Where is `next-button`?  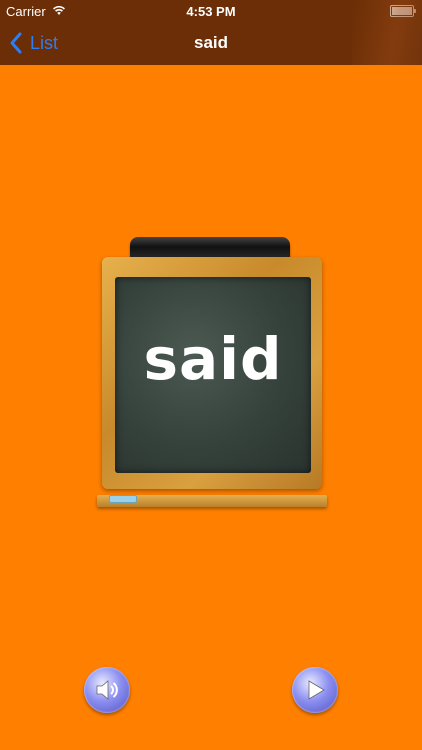 next-button is located at coordinates (315, 690).